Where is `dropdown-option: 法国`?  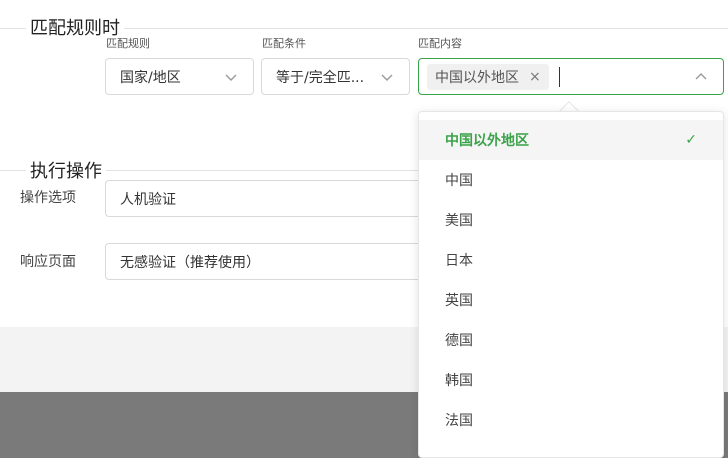 dropdown-option: 法国 is located at coordinates (571, 420).